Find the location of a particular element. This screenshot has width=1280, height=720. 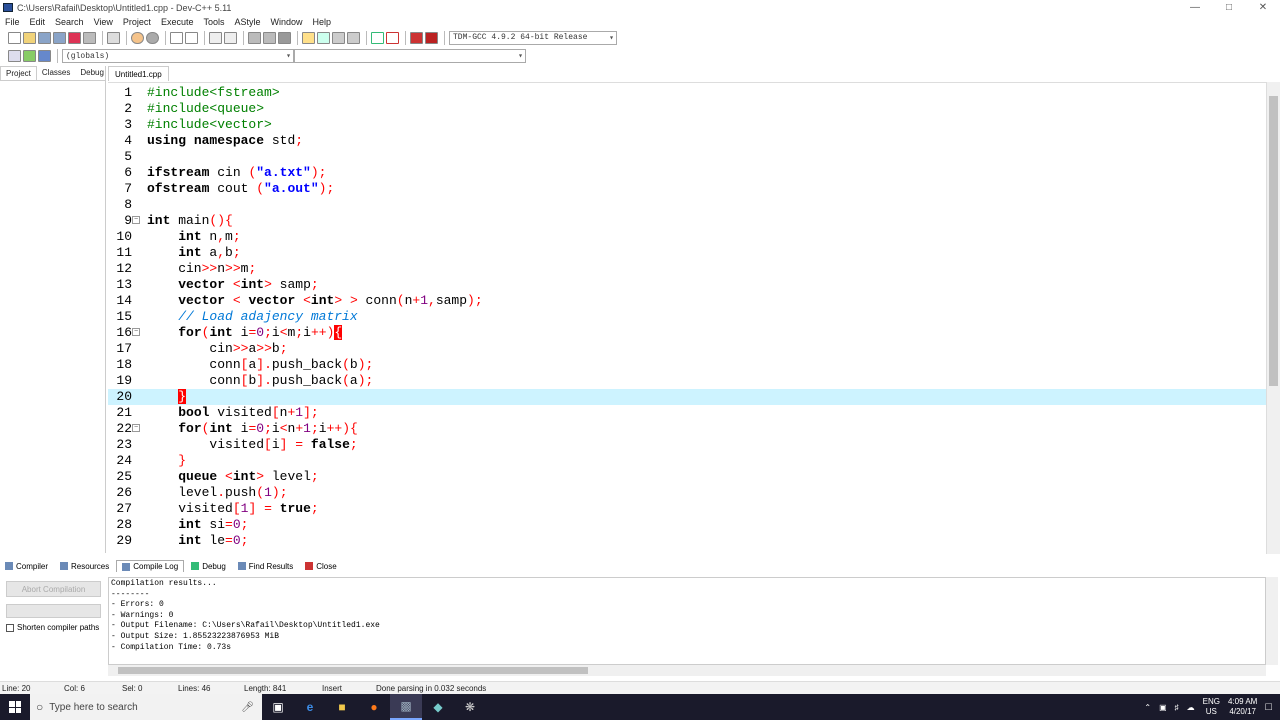

check-icon is located at coordinates (377, 37).